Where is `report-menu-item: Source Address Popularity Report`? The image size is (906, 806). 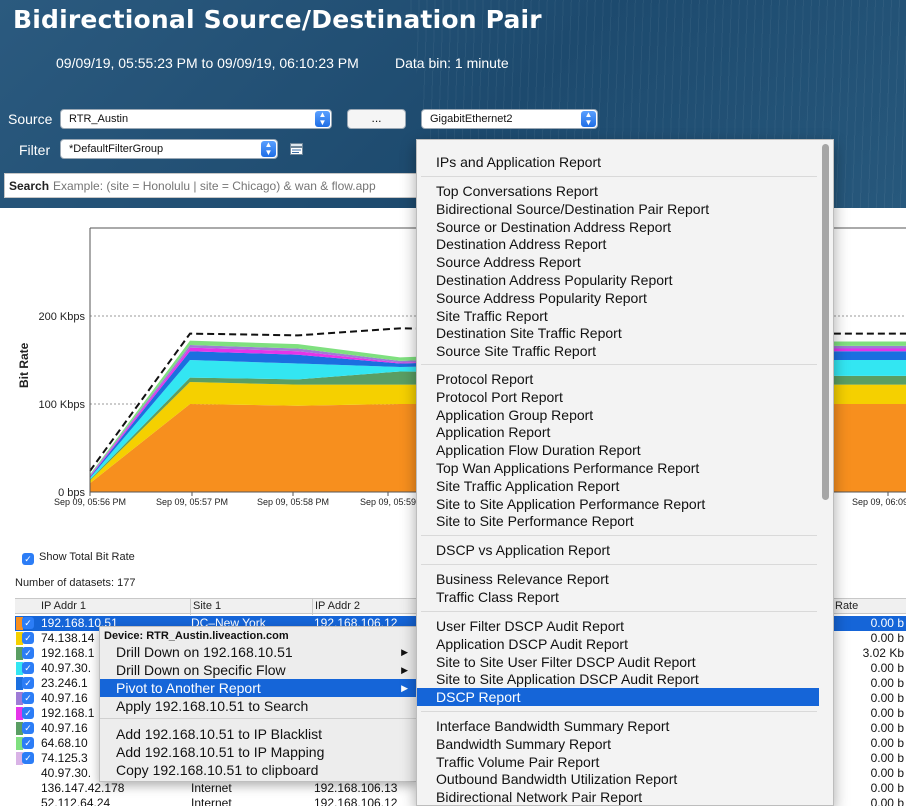
report-menu-item: Source Address Popularity Report is located at coordinates (618, 298).